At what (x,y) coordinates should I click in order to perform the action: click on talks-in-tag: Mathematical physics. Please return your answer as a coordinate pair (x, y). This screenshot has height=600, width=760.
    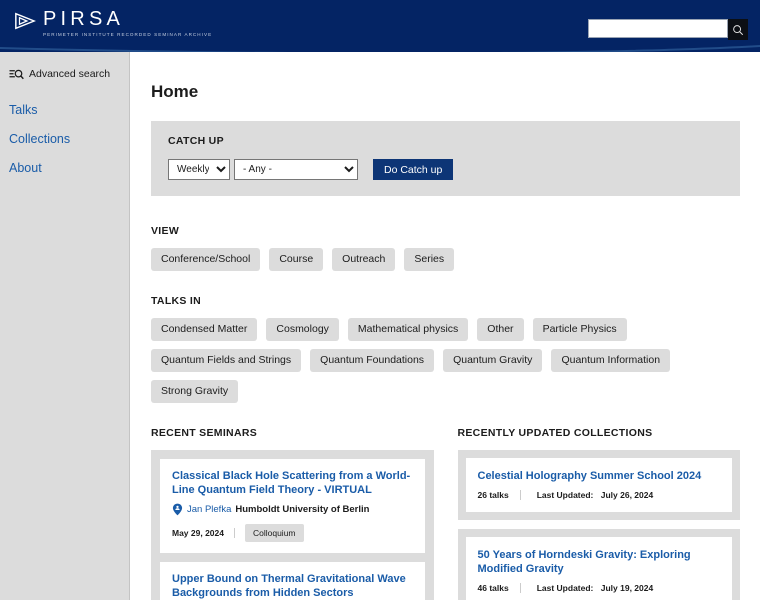
    Looking at the image, I should click on (408, 329).